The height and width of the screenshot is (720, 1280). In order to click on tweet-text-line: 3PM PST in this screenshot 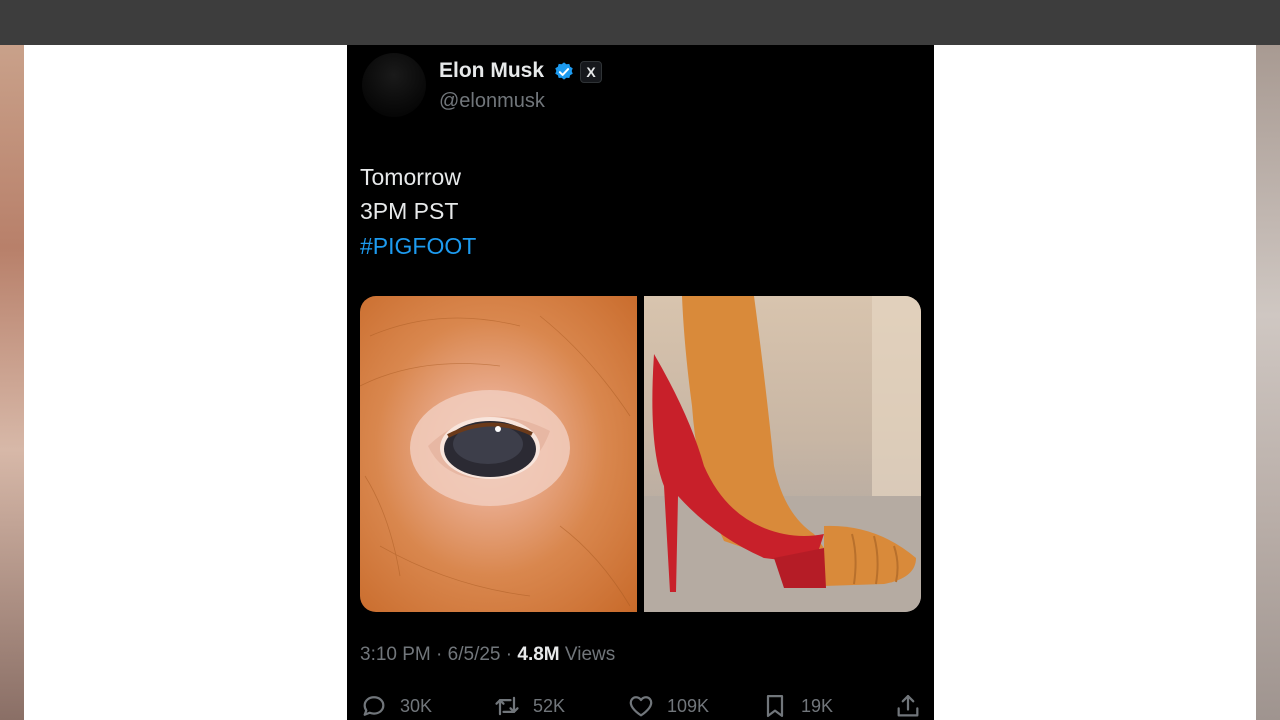, I will do `click(409, 211)`.